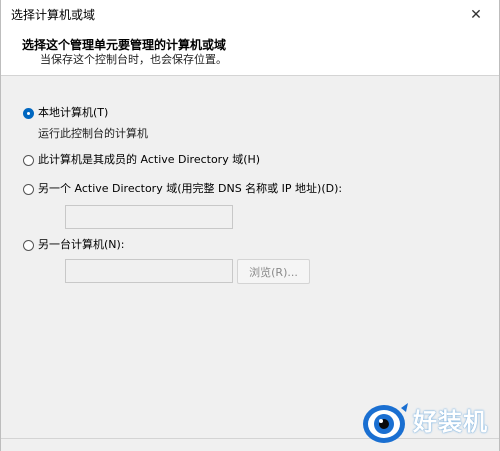 This screenshot has height=451, width=500. I want to click on radio-label-ad-member: 此计算机是其成员的 Active Directory 域(H), so click(149, 160).